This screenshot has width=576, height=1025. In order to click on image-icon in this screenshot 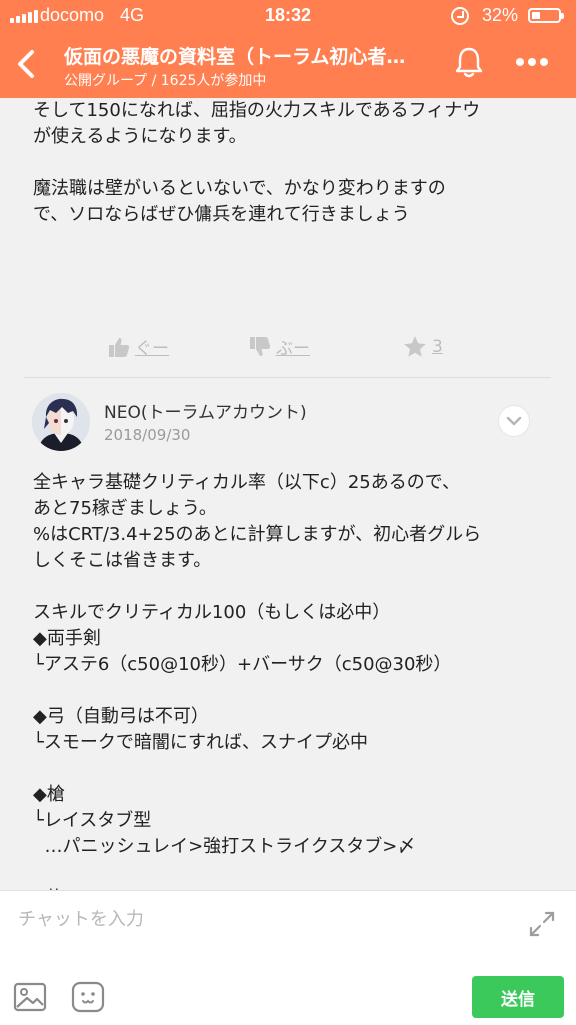, I will do `click(30, 997)`.